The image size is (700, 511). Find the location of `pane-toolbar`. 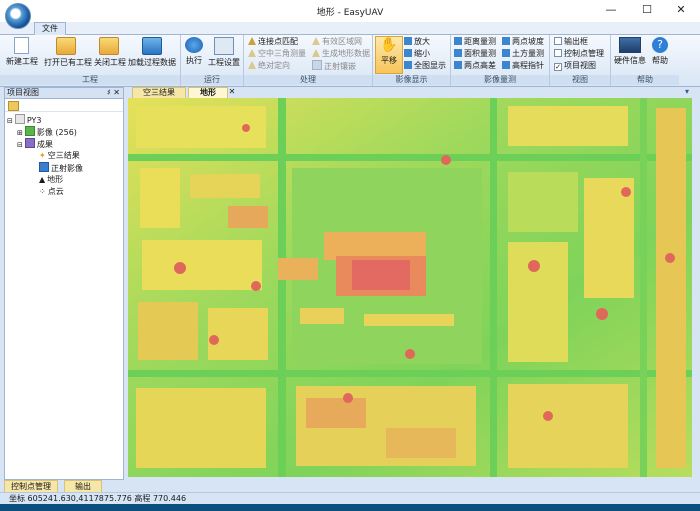

pane-toolbar is located at coordinates (64, 105).